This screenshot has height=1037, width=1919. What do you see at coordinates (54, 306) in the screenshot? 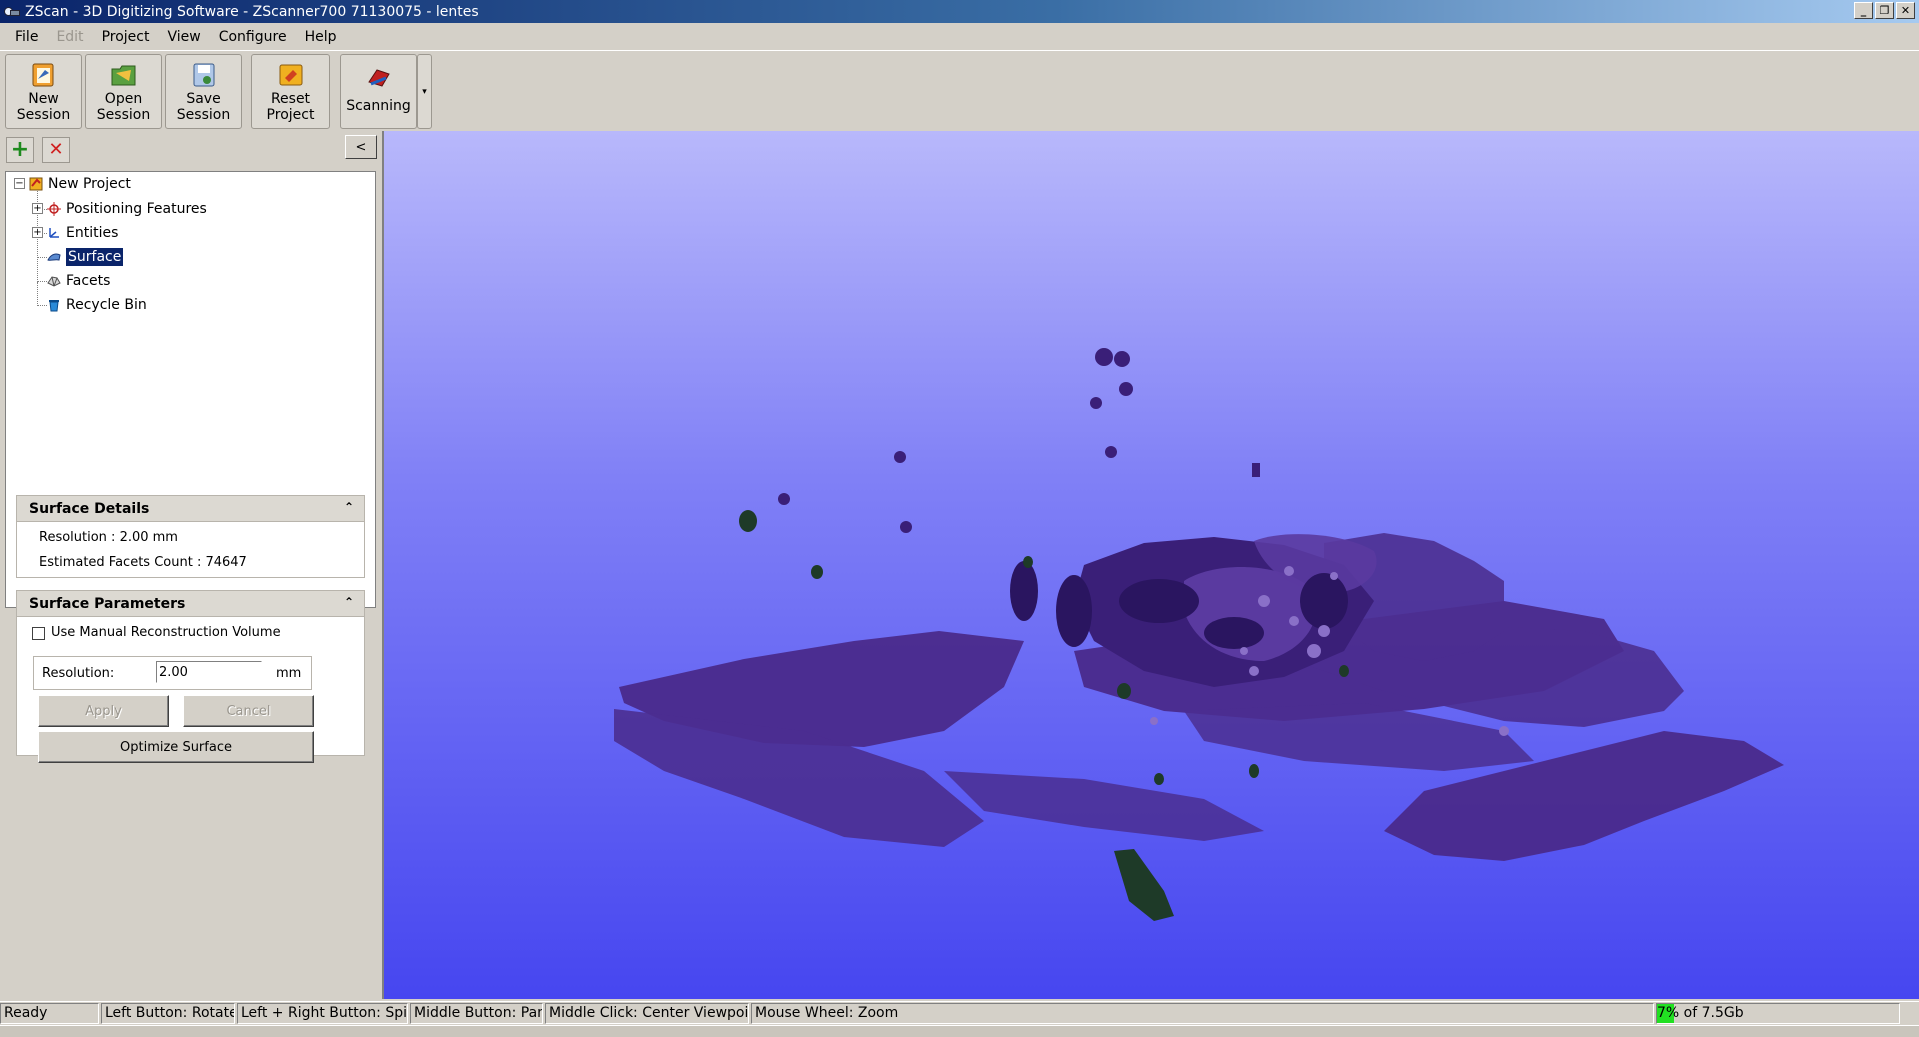
I see `recycle-bin-icon` at bounding box center [54, 306].